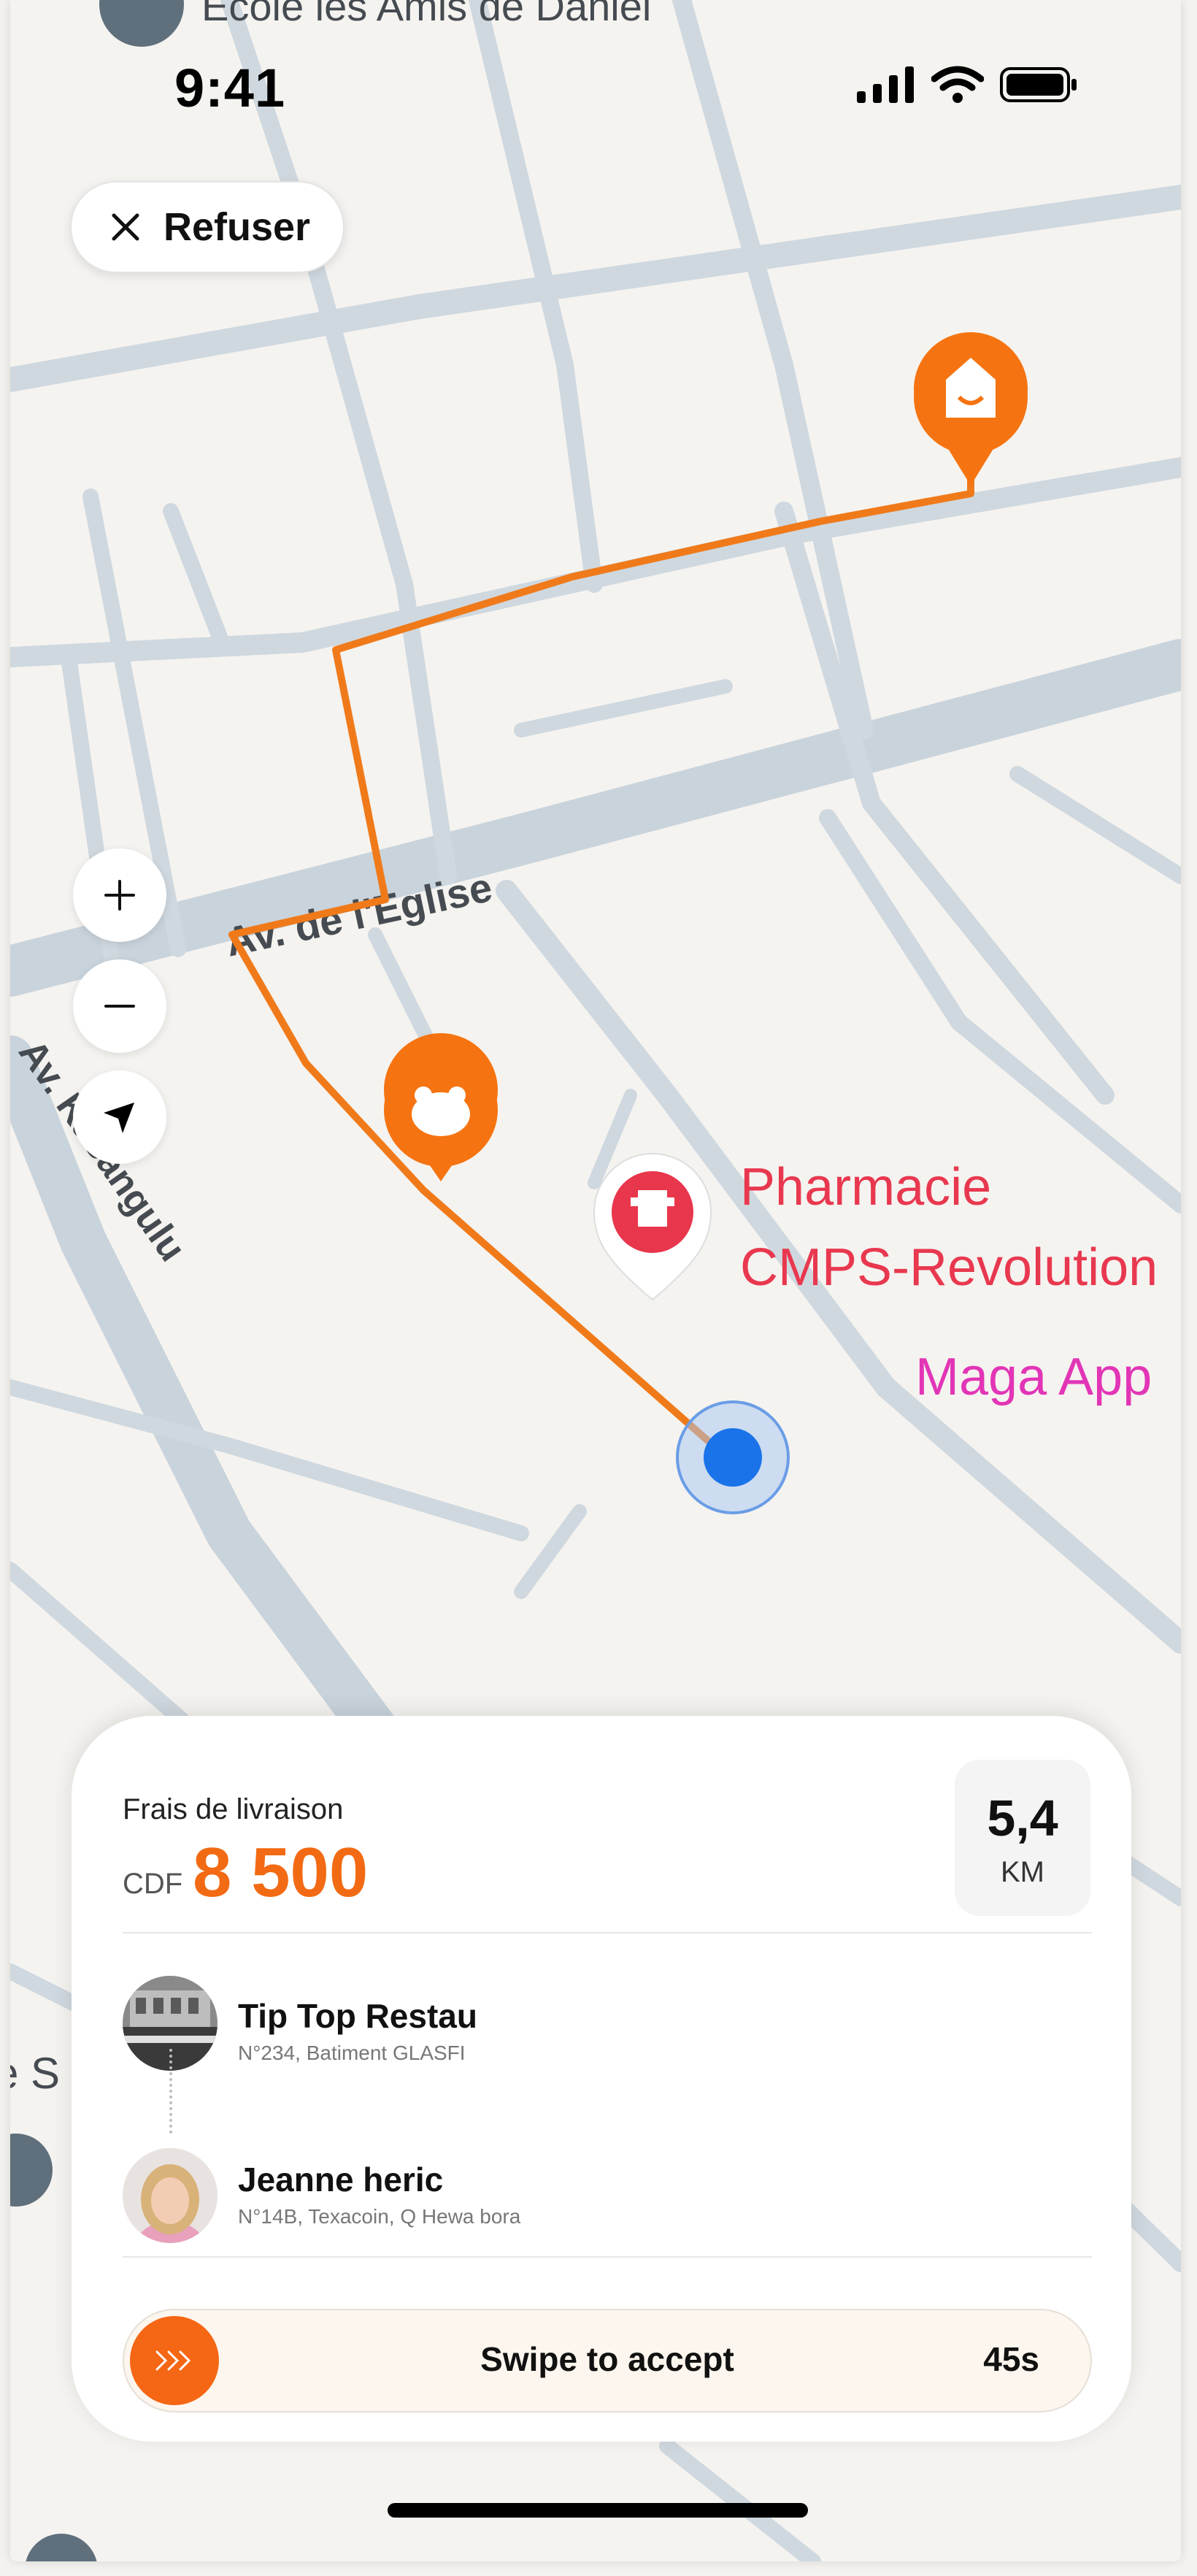  Describe the element at coordinates (426, 14) in the screenshot. I see `school-label: Ecole les Amis de Daniel` at that location.